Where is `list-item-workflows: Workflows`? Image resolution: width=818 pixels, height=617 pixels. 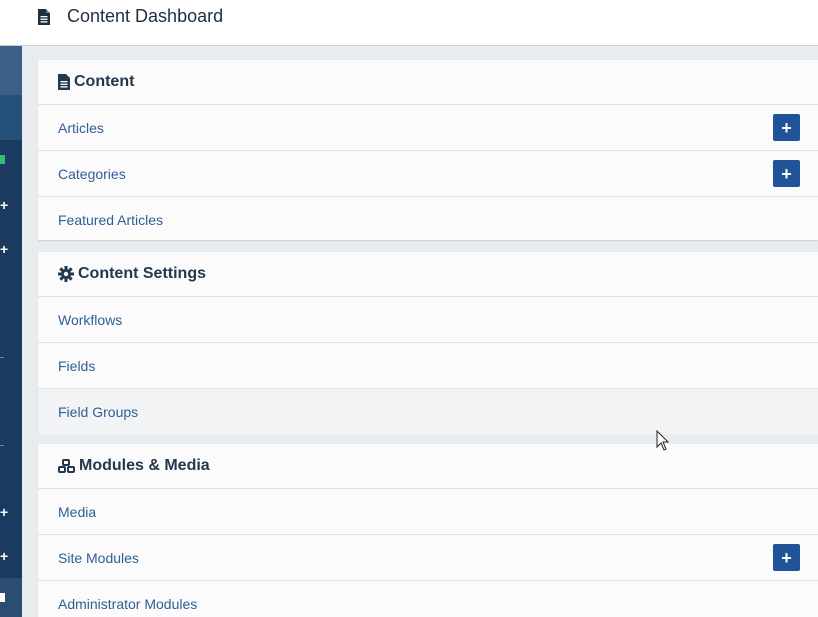 list-item-workflows: Workflows is located at coordinates (428, 319).